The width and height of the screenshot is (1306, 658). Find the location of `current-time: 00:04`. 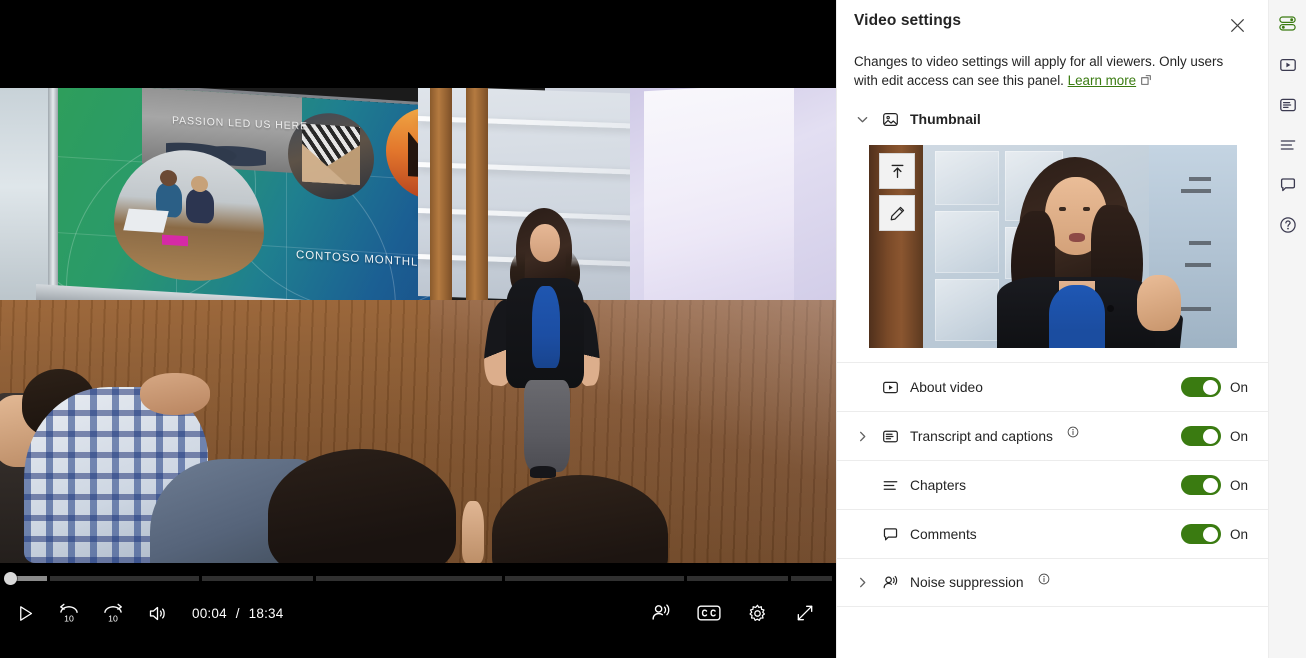

current-time: 00:04 is located at coordinates (209, 613).